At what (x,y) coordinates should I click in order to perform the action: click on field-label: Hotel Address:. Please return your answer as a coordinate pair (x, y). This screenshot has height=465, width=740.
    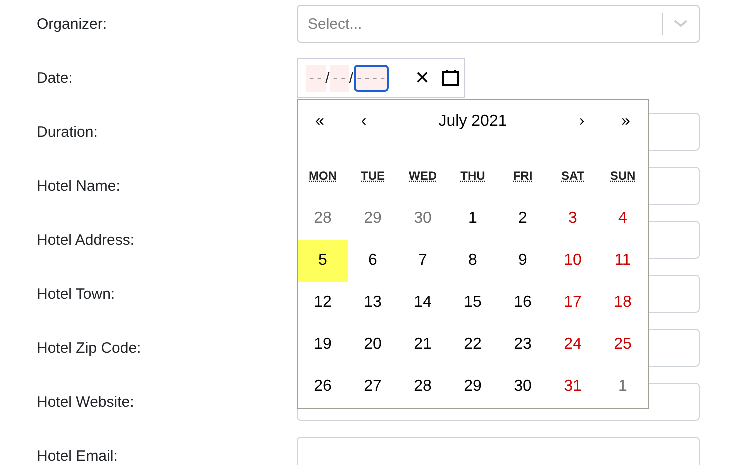
    Looking at the image, I should click on (86, 240).